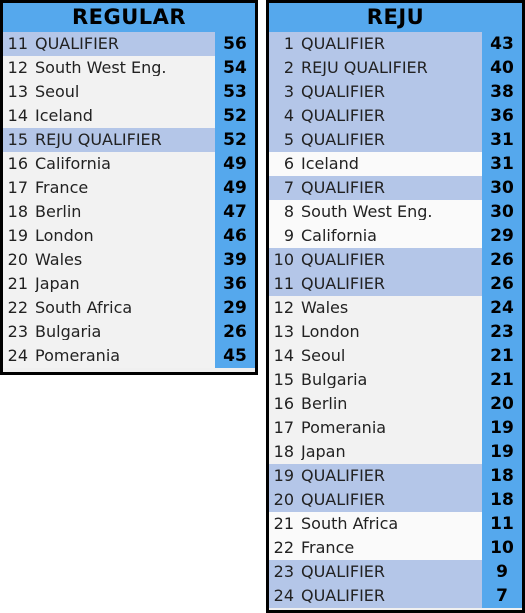  Describe the element at coordinates (375, 332) in the screenshot. I see `row-entry: 13 London` at that location.